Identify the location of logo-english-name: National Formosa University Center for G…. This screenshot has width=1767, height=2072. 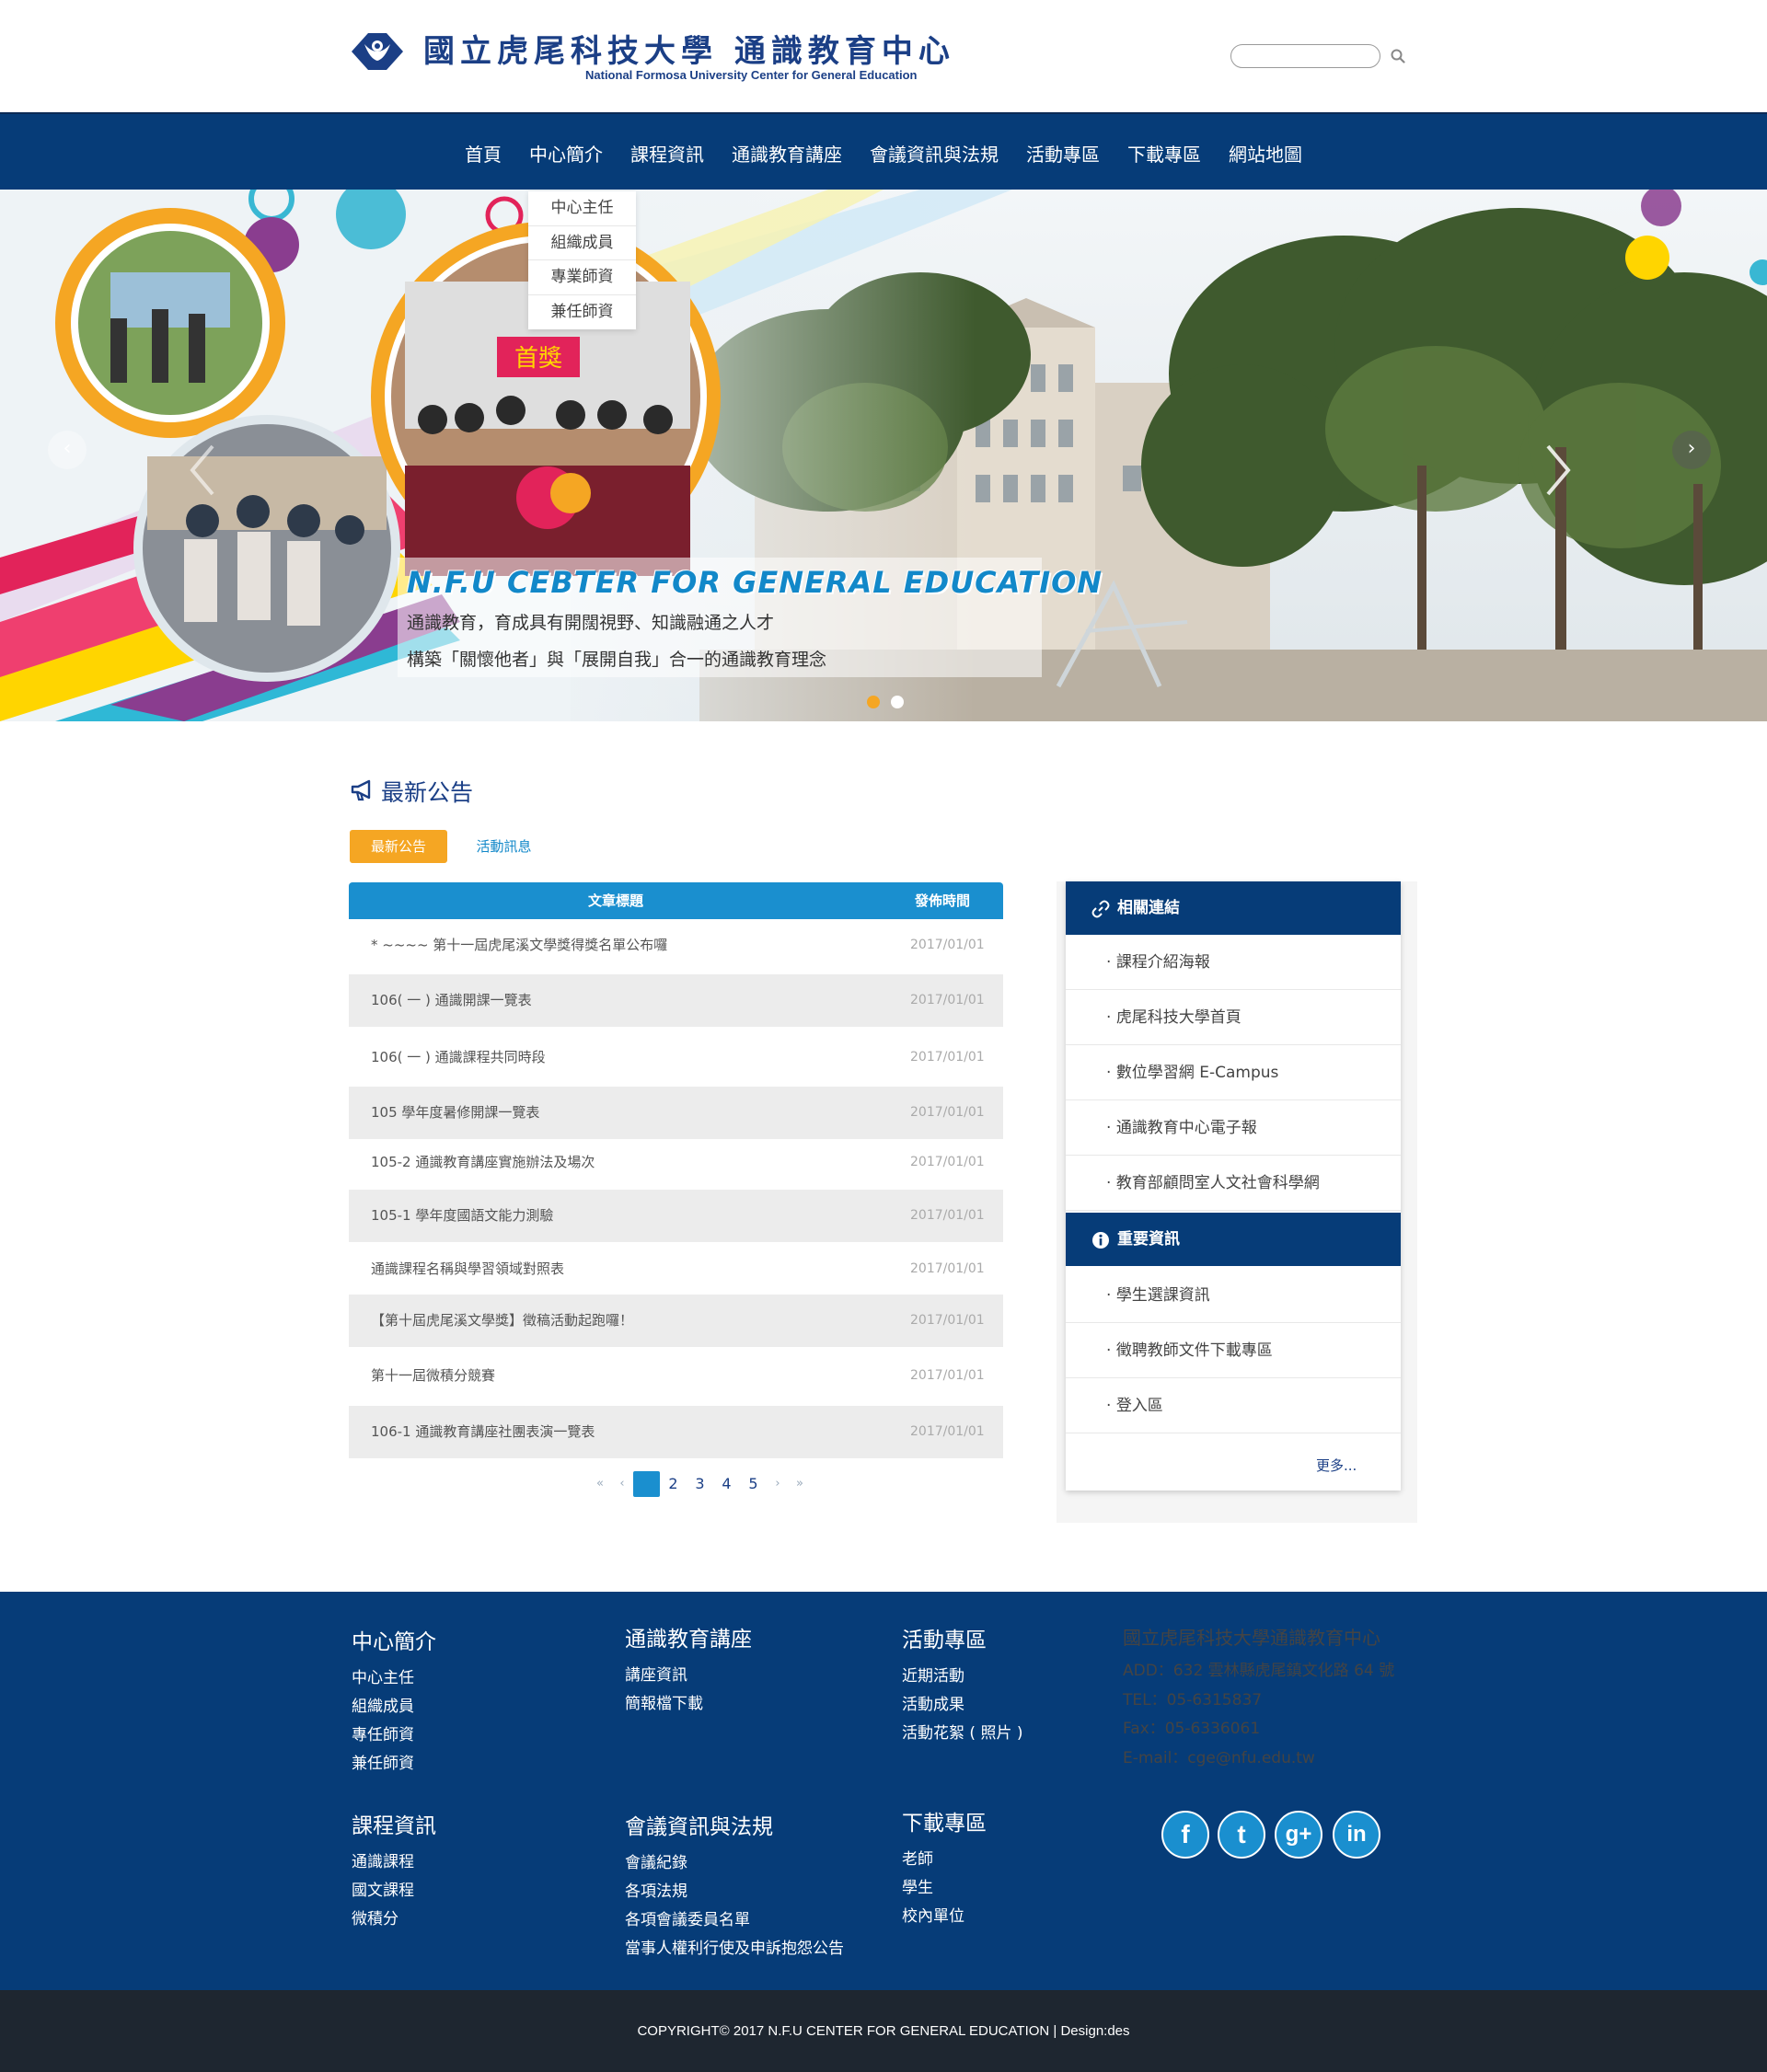
(751, 75).